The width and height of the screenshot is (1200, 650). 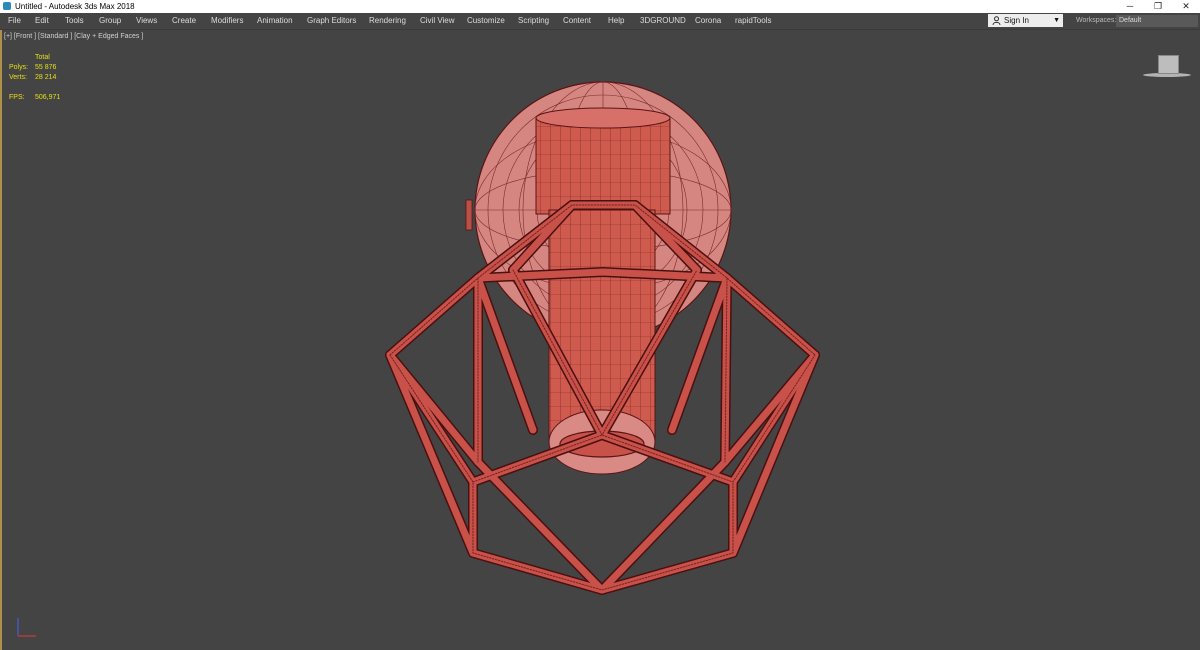 I want to click on lamp-upper-cylinder, so click(x=603, y=161).